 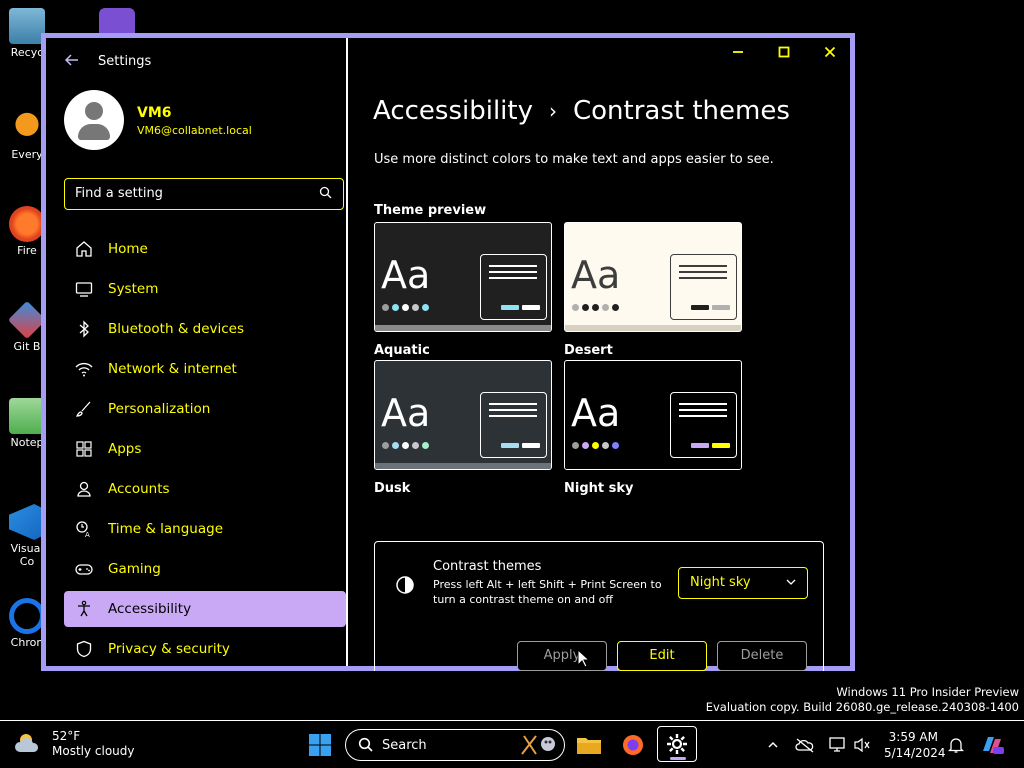 I want to click on user-email: VM6@collabnet.local, so click(x=194, y=130).